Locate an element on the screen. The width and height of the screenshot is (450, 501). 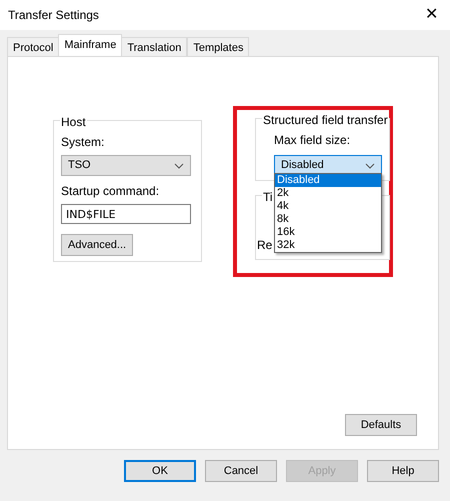
field-label: Max field size: is located at coordinates (312, 140).